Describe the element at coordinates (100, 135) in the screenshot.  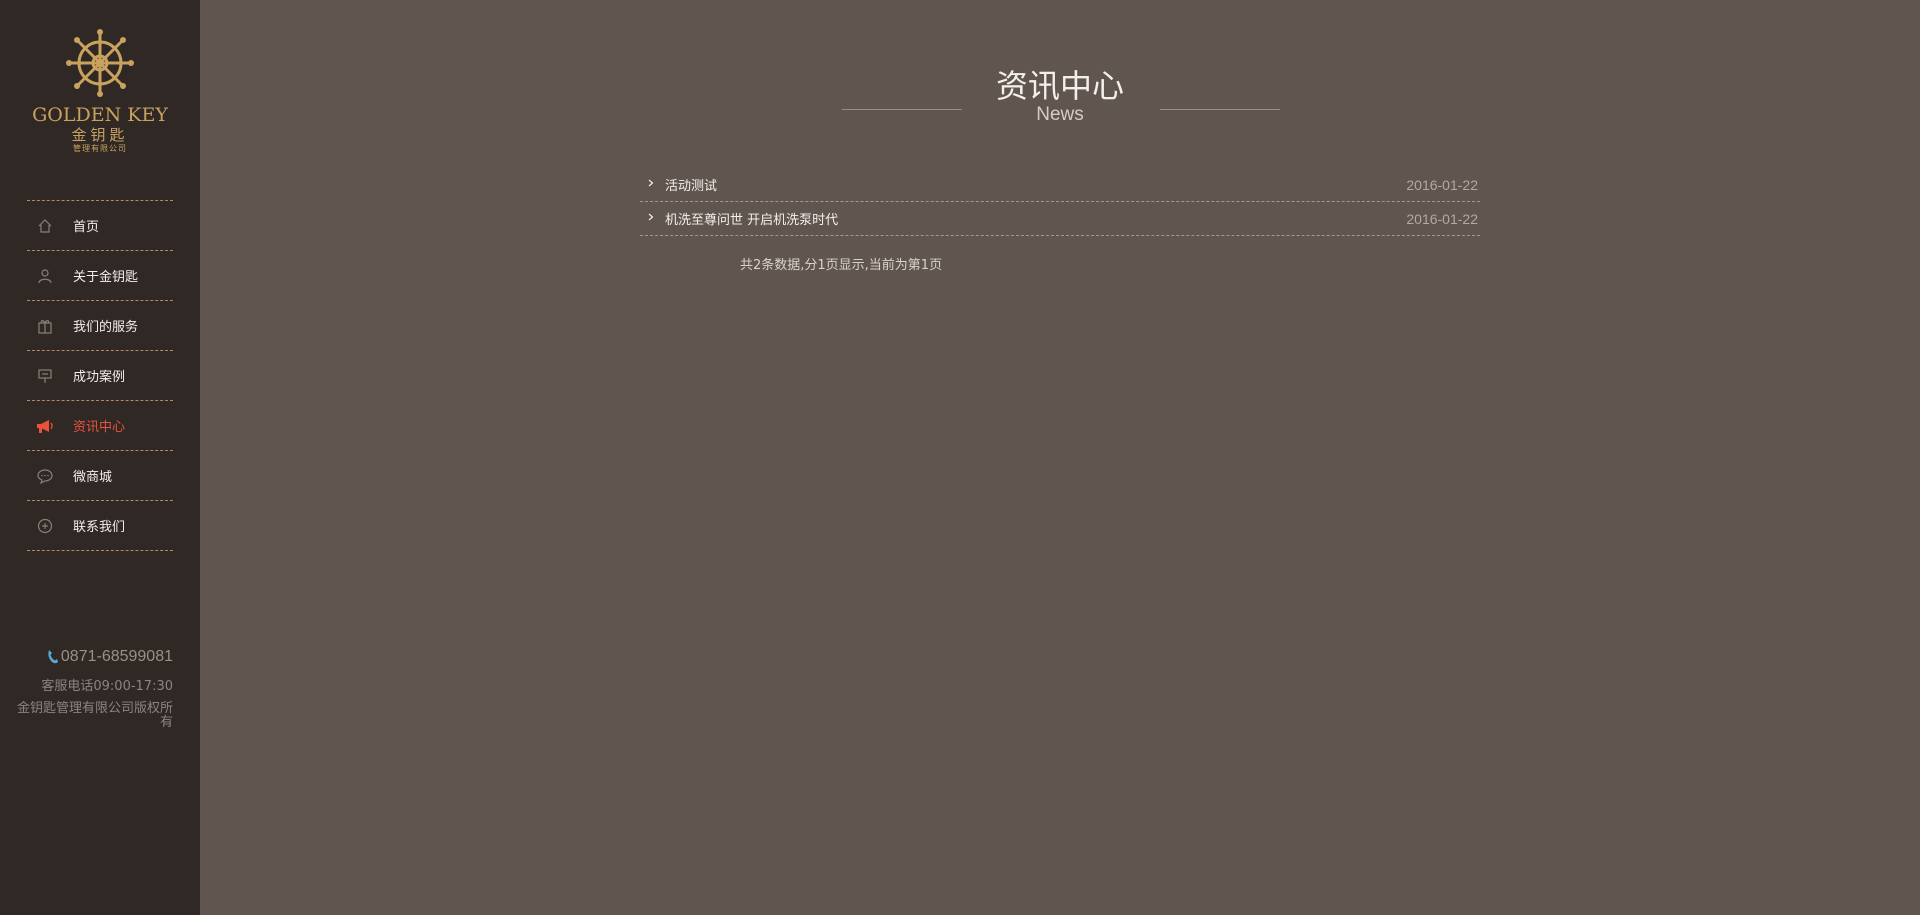
I see `brand-name-cn: 金钥匙` at that location.